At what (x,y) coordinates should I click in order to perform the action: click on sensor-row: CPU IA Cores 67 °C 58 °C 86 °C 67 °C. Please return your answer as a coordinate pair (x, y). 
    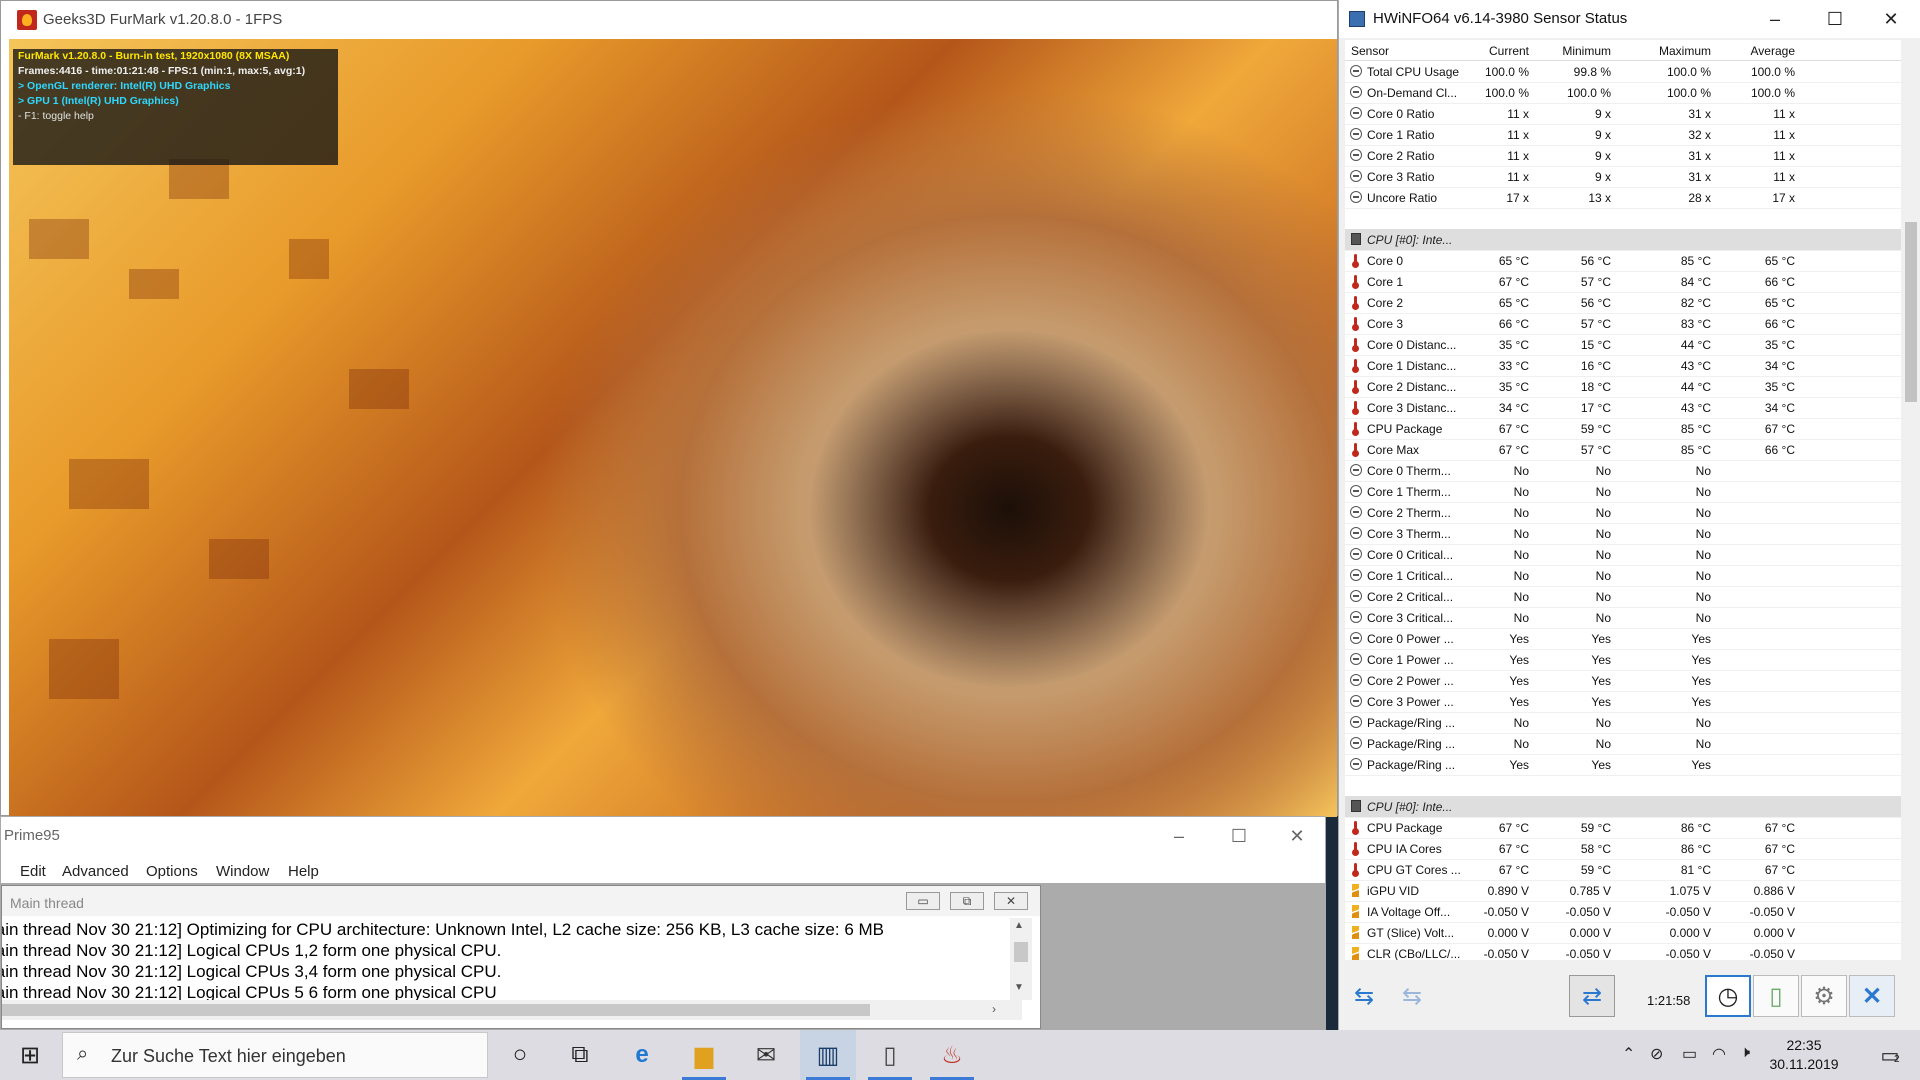
    Looking at the image, I should click on (1623, 849).